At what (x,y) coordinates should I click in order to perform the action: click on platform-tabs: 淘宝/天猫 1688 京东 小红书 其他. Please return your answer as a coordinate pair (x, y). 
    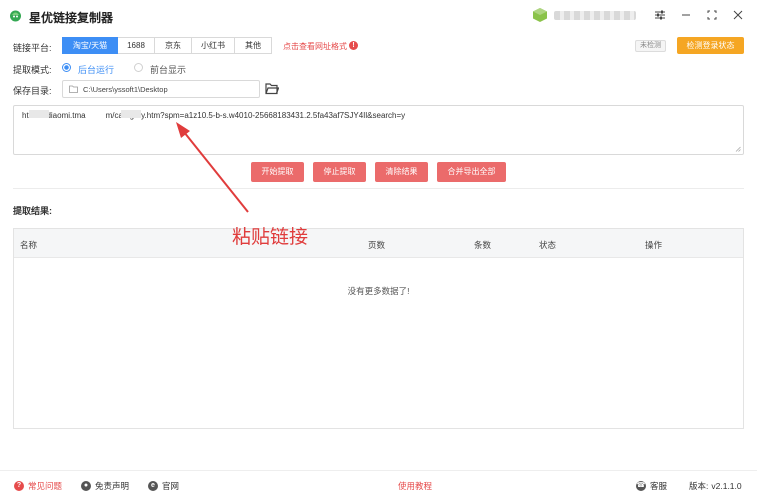
    Looking at the image, I should click on (167, 45).